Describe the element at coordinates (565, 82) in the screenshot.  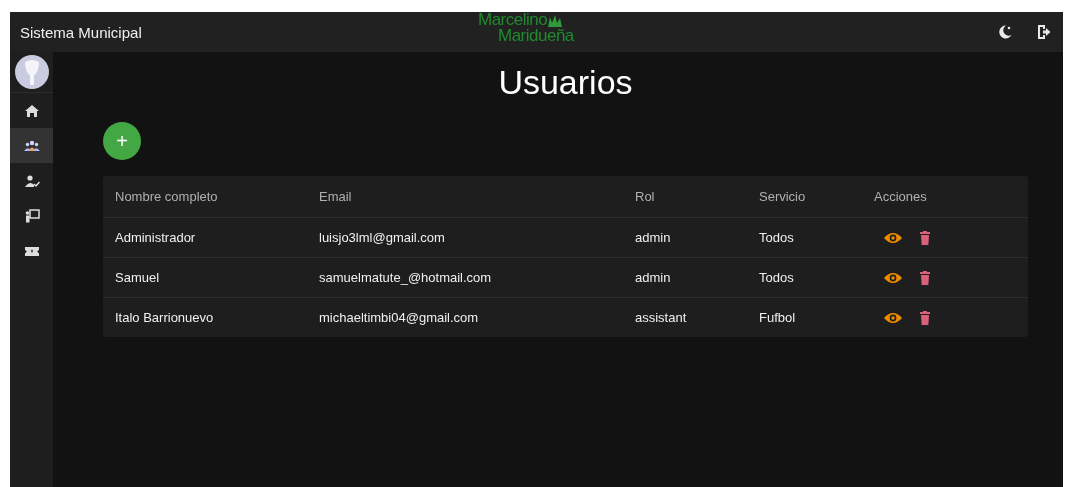
I see `page-title: Usuarios` at that location.